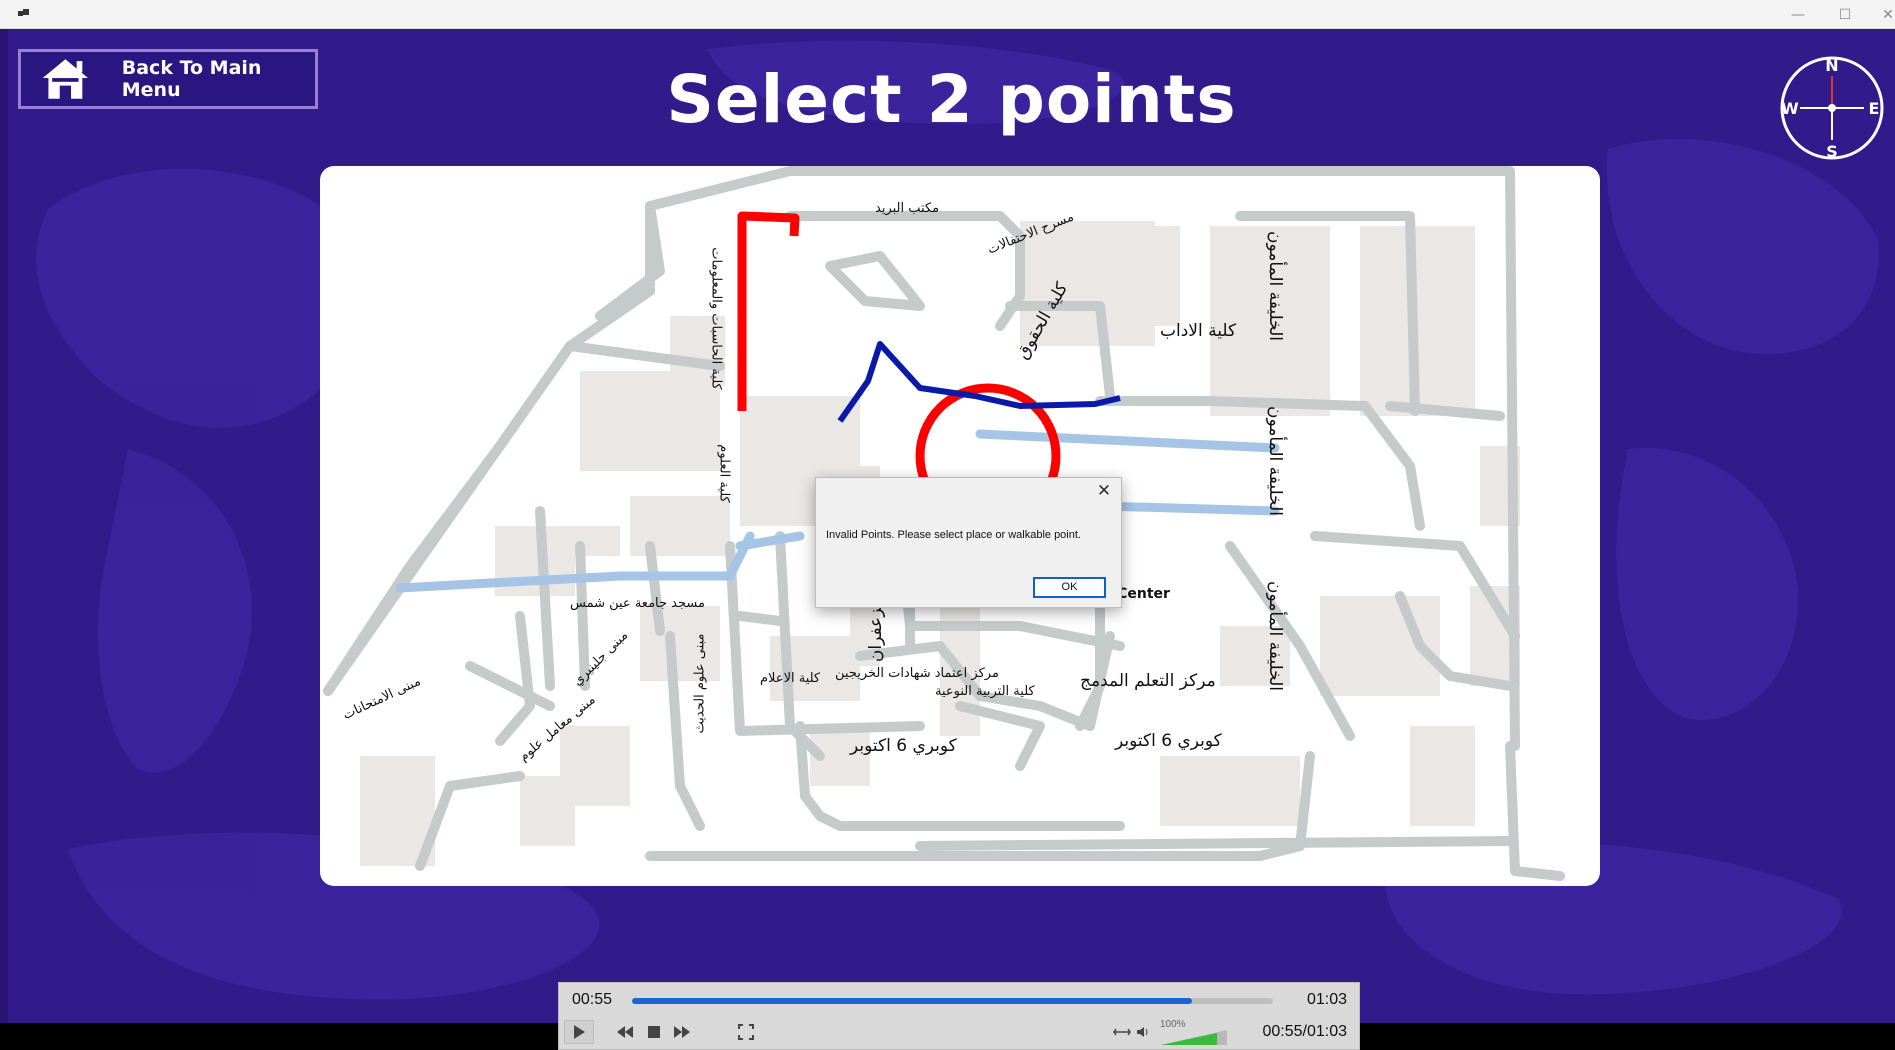 This screenshot has height=1050, width=1895. What do you see at coordinates (947, 14) in the screenshot?
I see `window-titlebar: — ☐ ✕` at bounding box center [947, 14].